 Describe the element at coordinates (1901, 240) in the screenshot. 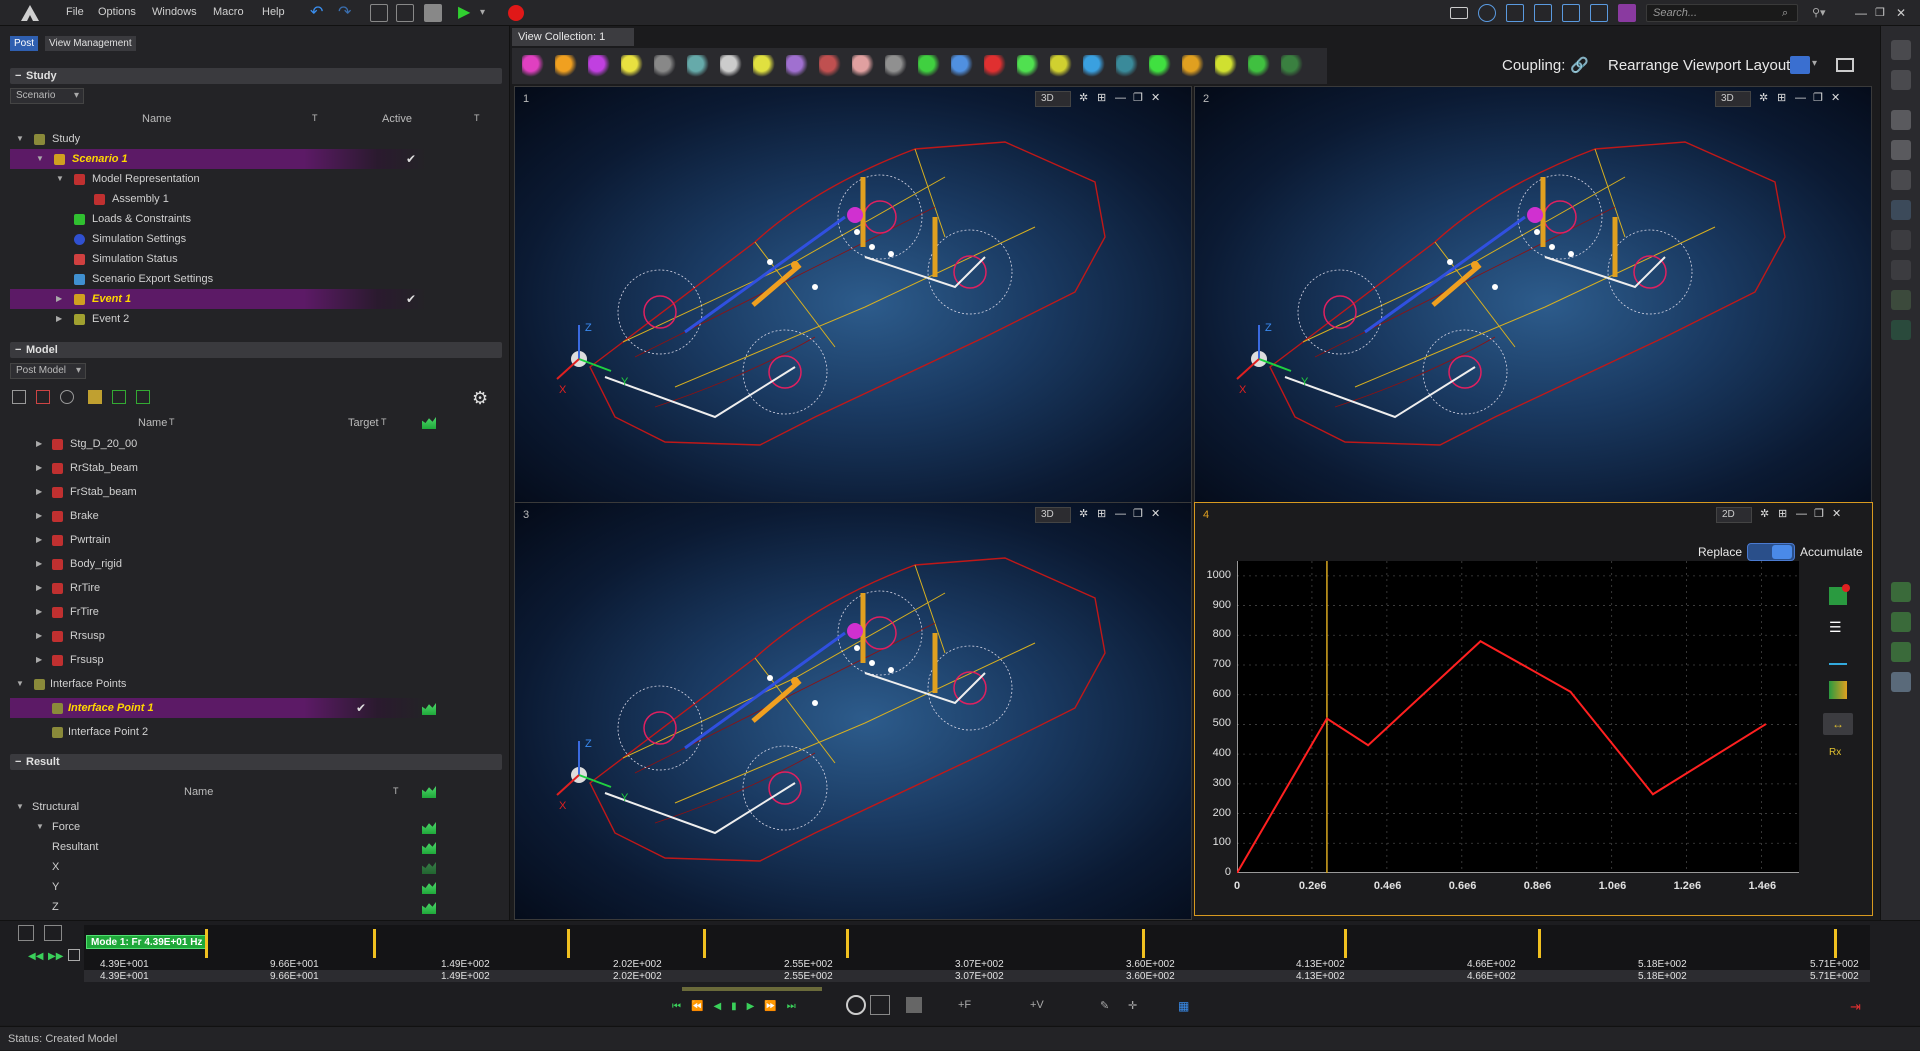

I see `side-tool-7-icon` at that location.